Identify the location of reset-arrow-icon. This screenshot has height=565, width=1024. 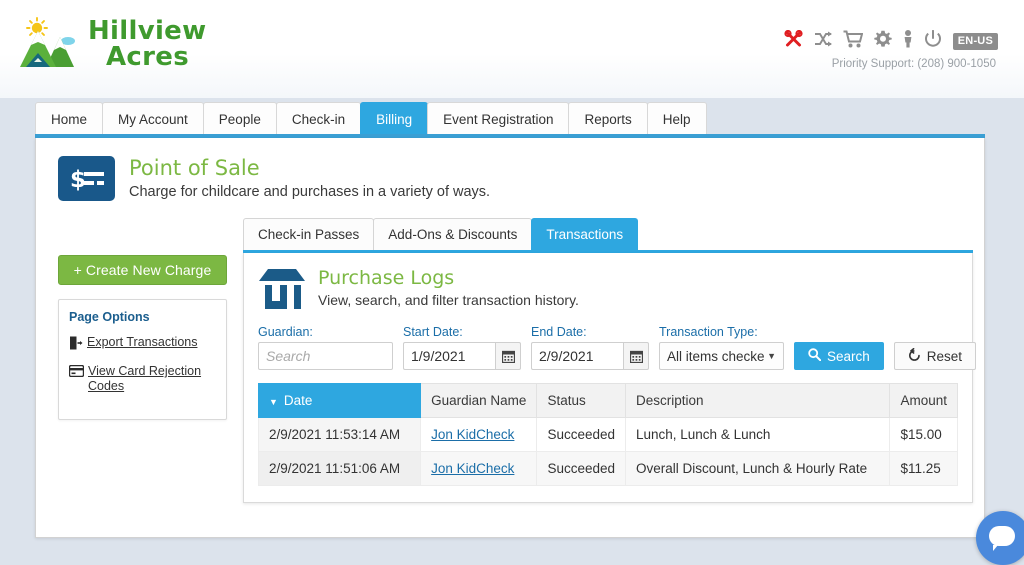
(914, 356).